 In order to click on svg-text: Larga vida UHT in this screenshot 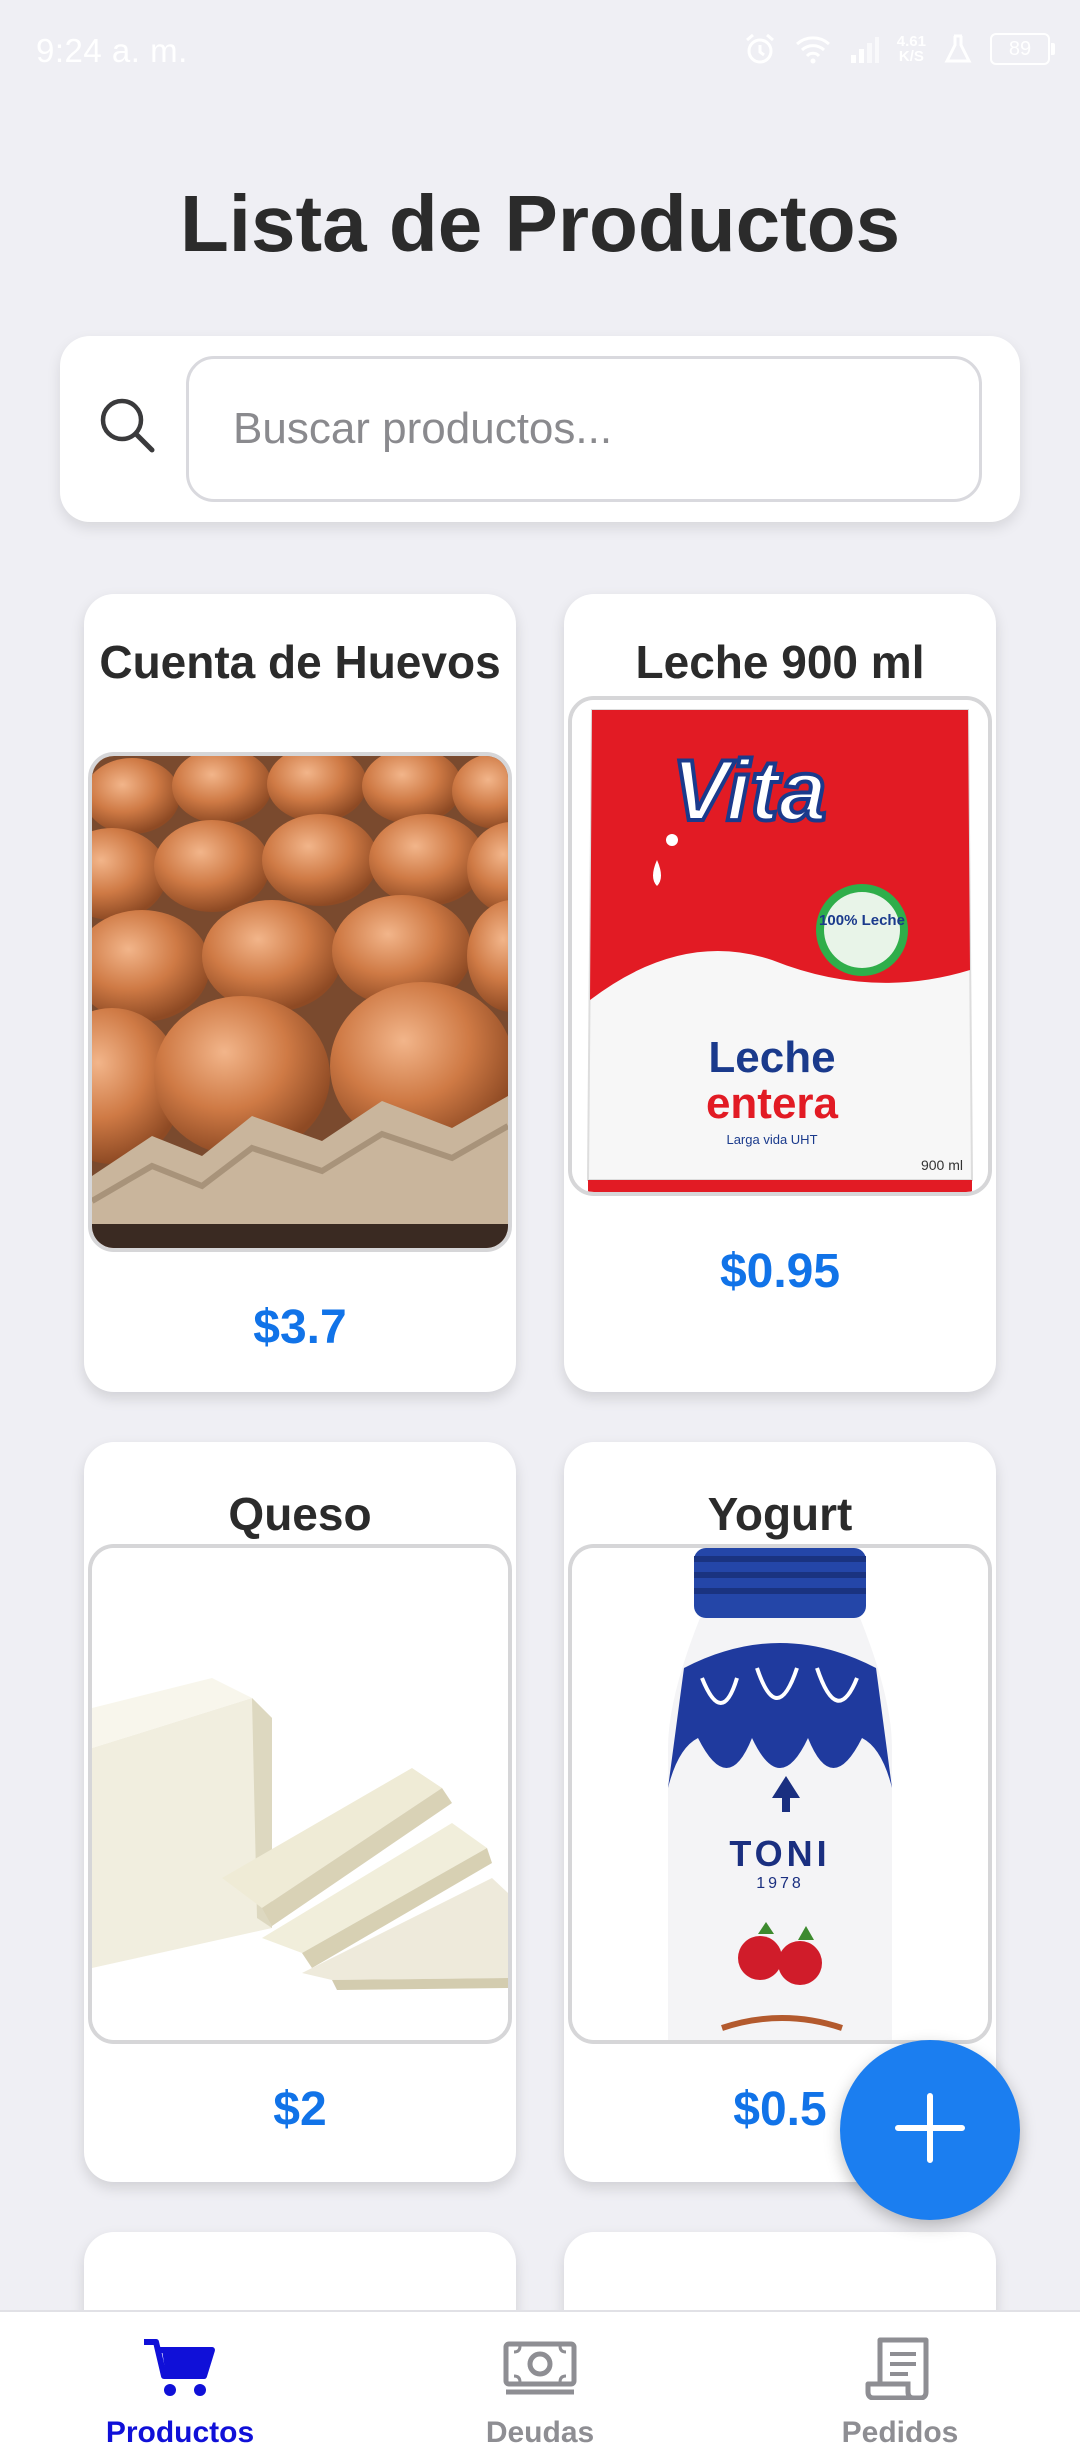, I will do `click(771, 1139)`.